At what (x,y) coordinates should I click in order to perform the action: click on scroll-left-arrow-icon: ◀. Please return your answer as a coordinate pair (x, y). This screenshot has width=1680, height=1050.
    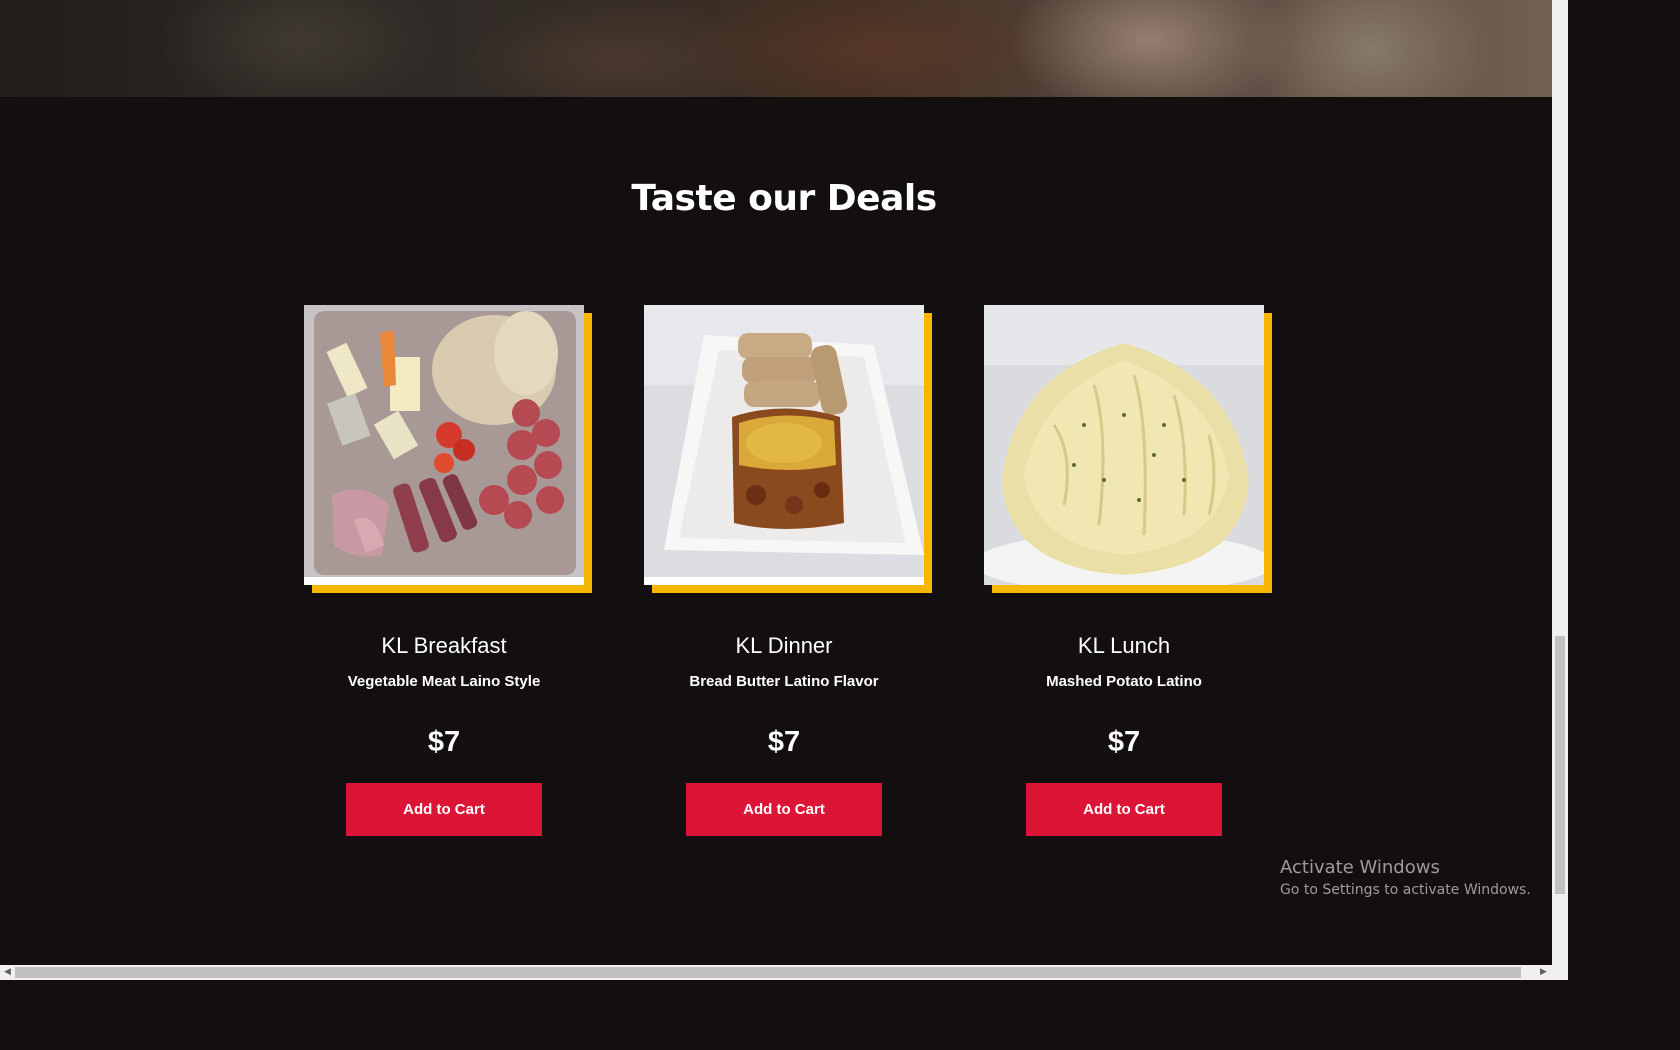
    Looking at the image, I should click on (7, 972).